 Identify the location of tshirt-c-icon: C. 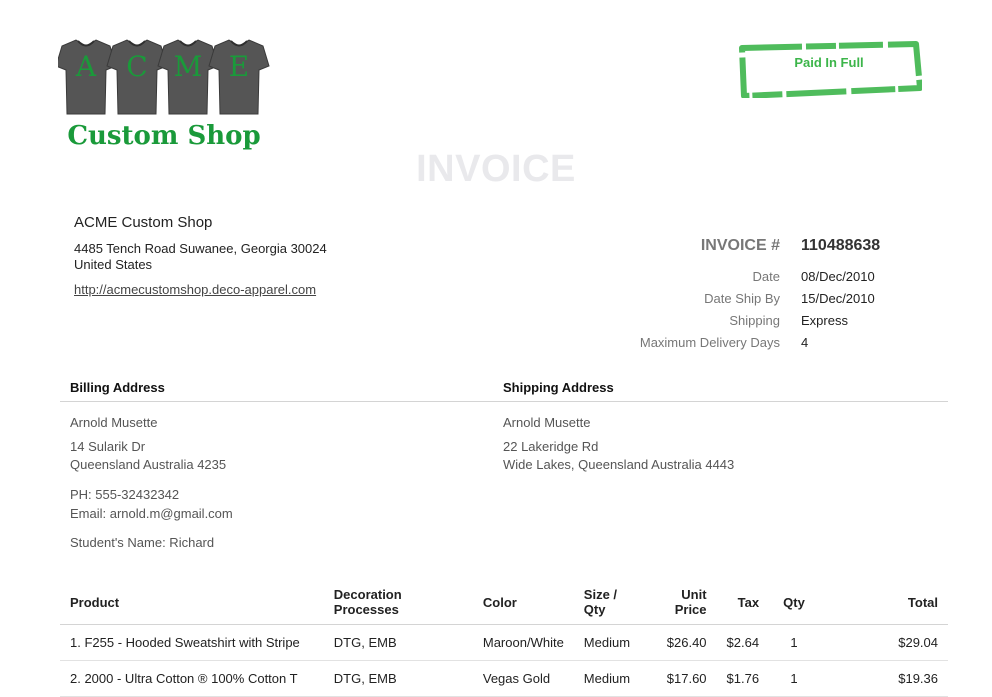
(137, 77).